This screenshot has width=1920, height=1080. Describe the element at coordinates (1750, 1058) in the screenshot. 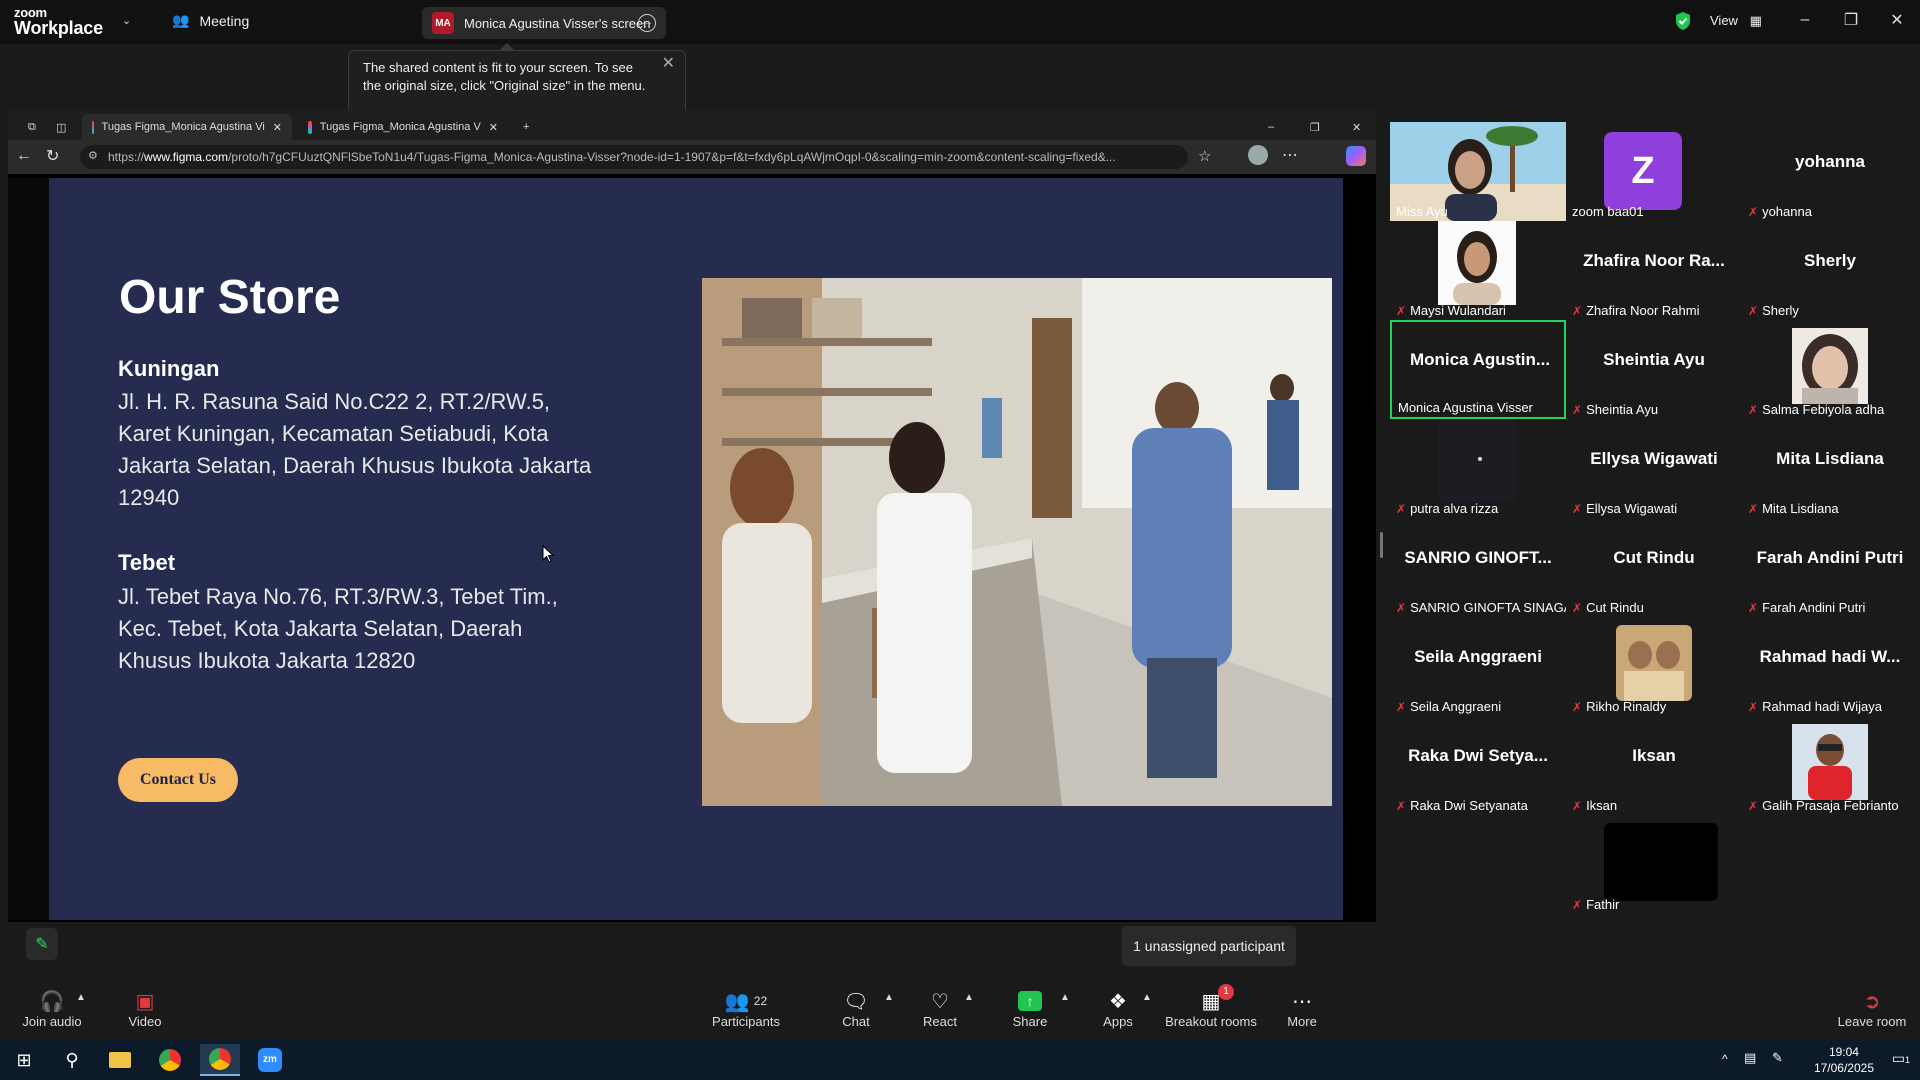

I see `network-icon: ▤` at that location.